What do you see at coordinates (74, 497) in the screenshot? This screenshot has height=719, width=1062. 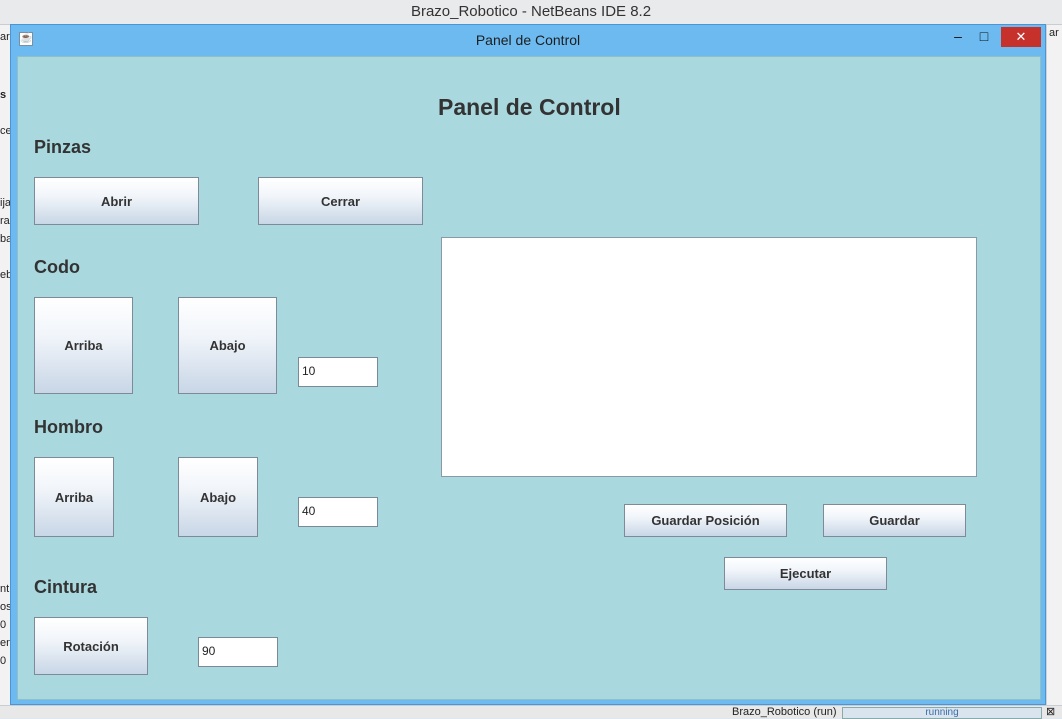 I see `hombro-up-button: Arriba` at bounding box center [74, 497].